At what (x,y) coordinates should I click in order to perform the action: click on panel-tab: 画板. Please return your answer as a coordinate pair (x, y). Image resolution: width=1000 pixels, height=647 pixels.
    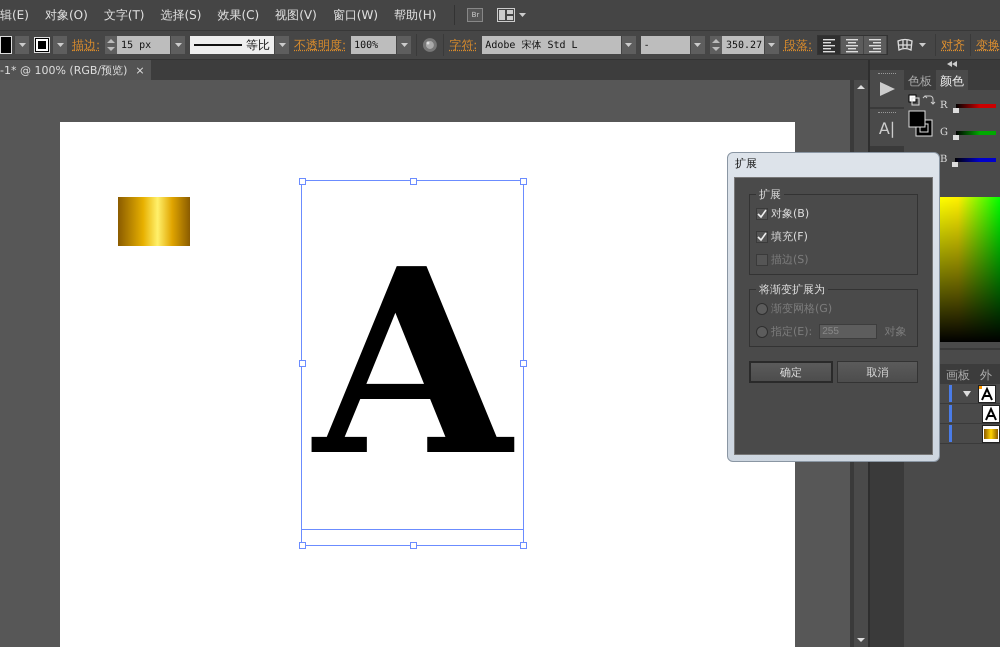
    Looking at the image, I should click on (958, 374).